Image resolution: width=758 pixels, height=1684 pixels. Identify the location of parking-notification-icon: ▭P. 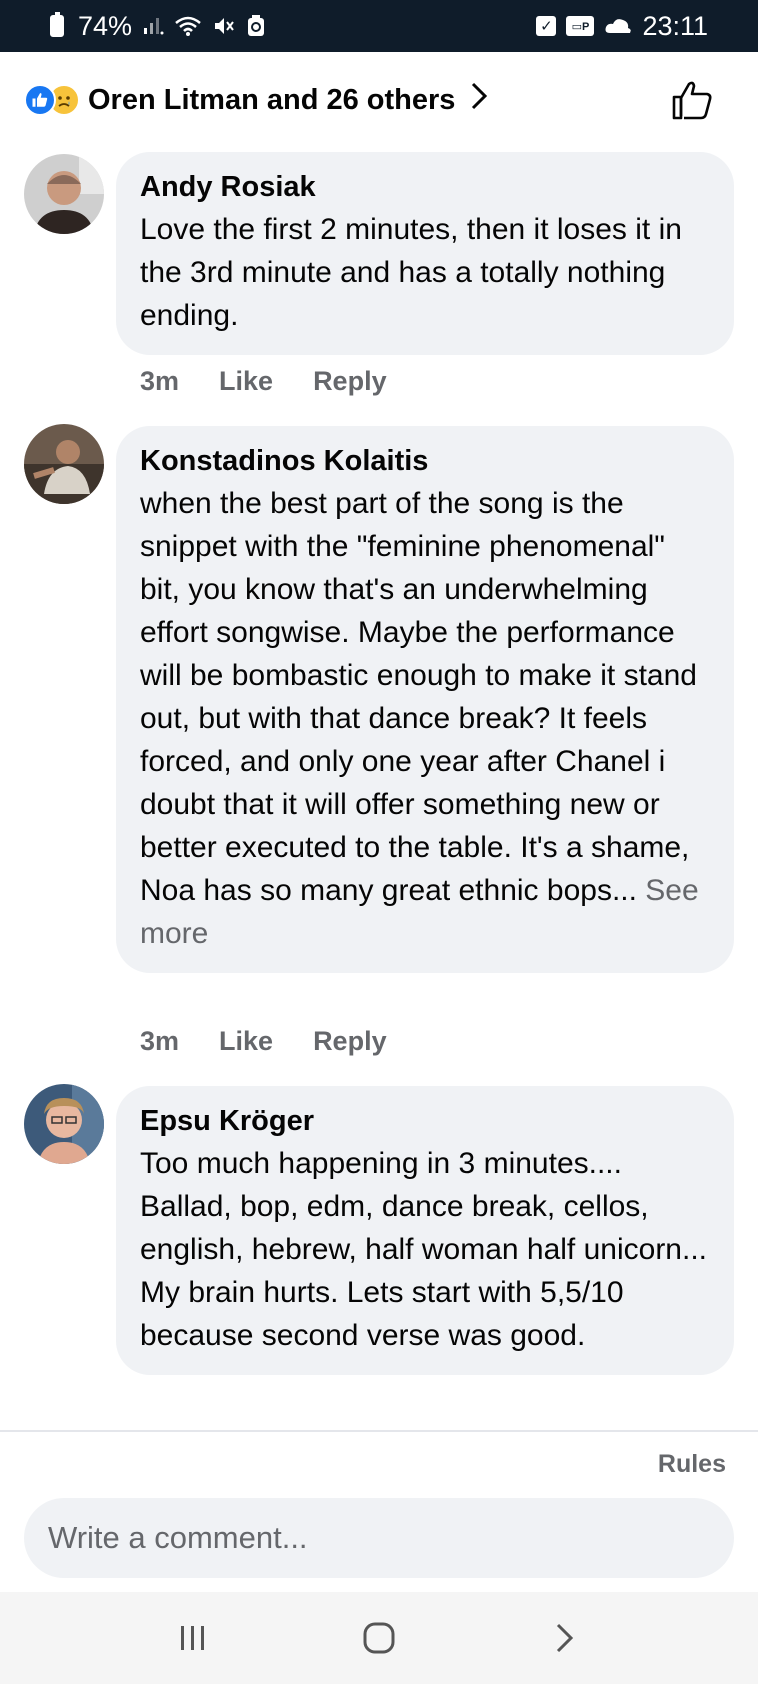
(580, 26).